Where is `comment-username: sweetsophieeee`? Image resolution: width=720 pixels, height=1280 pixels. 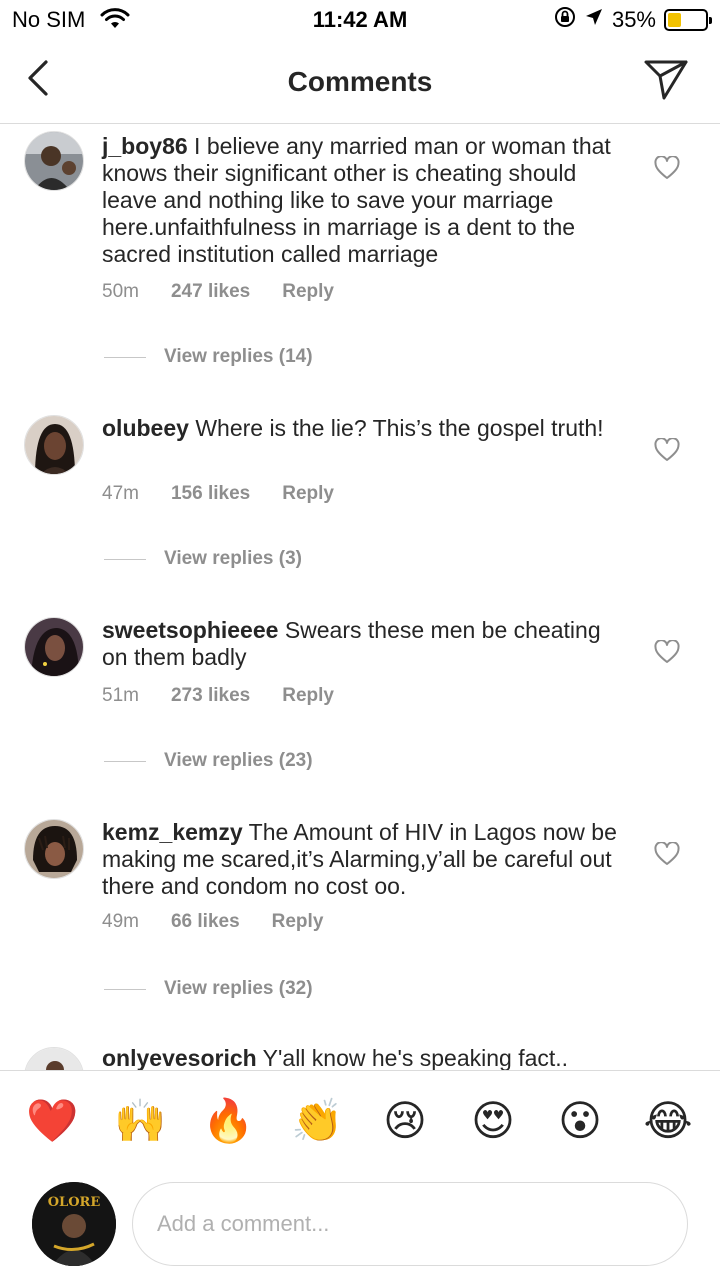
comment-username: sweetsophieeee is located at coordinates (190, 630).